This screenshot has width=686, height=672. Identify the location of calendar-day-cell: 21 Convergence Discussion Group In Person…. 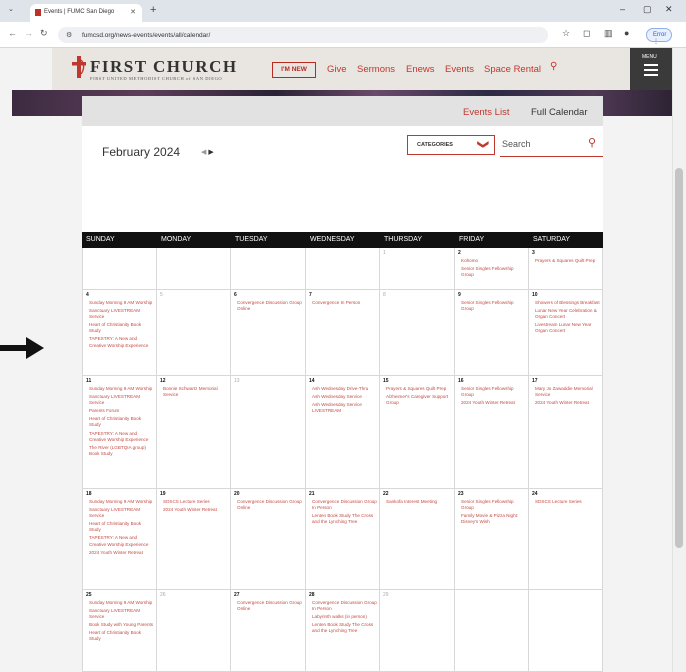
(343, 539).